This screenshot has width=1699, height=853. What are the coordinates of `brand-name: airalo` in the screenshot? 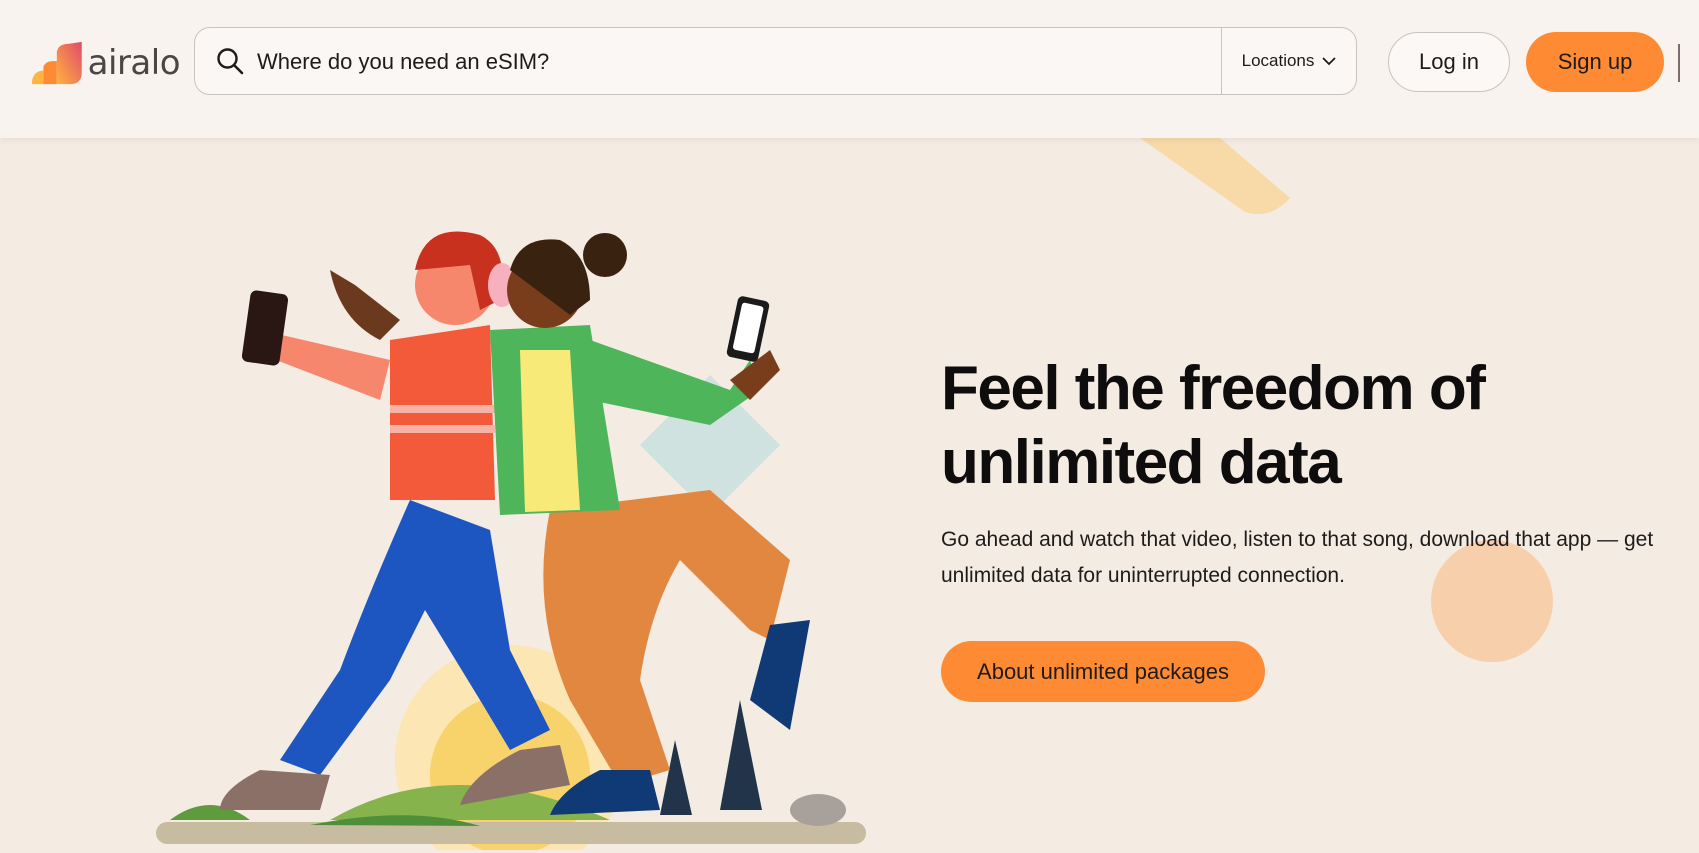 It's located at (134, 63).